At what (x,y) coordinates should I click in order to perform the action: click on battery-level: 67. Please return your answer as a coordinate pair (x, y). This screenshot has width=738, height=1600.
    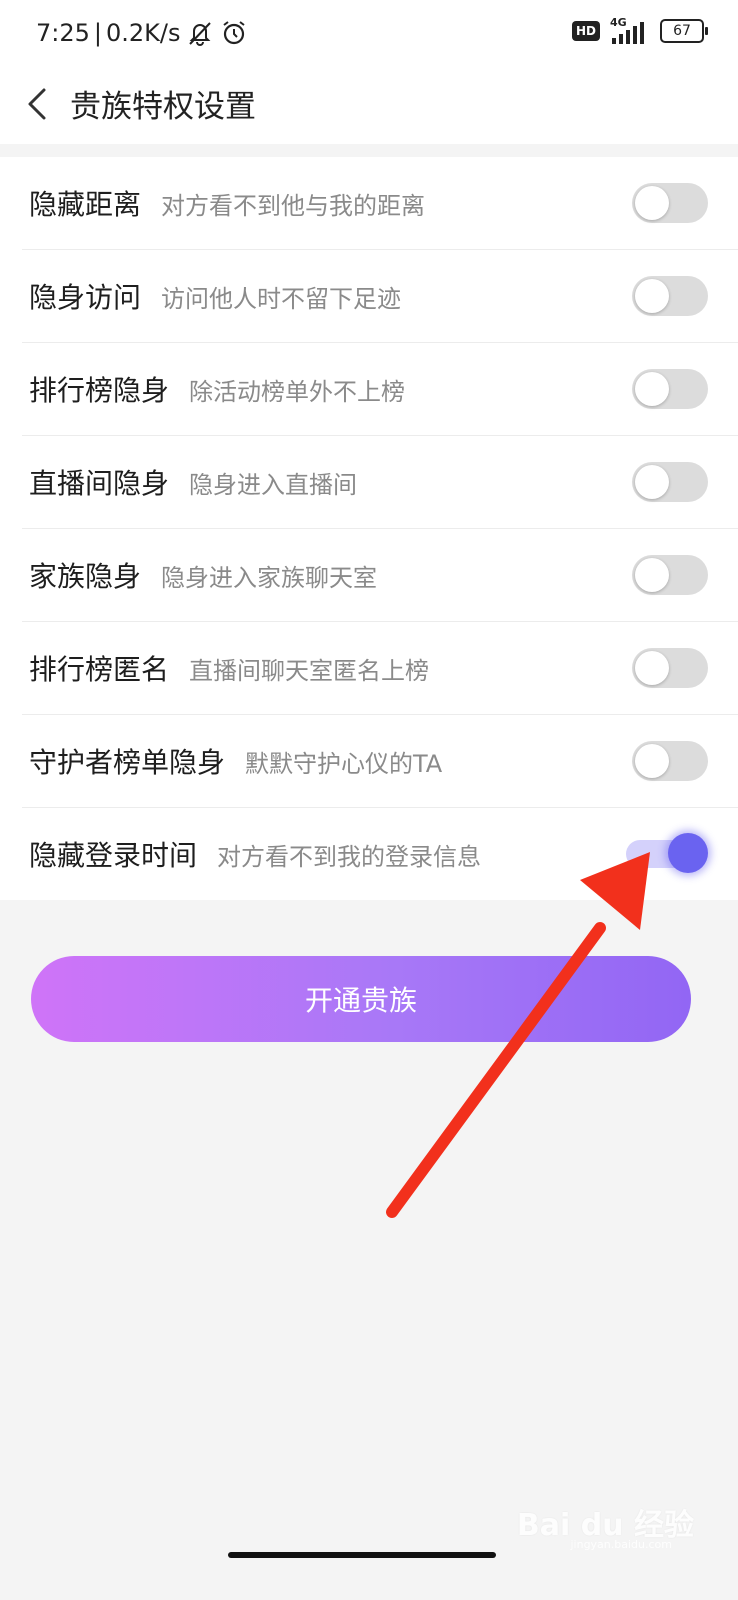
    Looking at the image, I should click on (682, 31).